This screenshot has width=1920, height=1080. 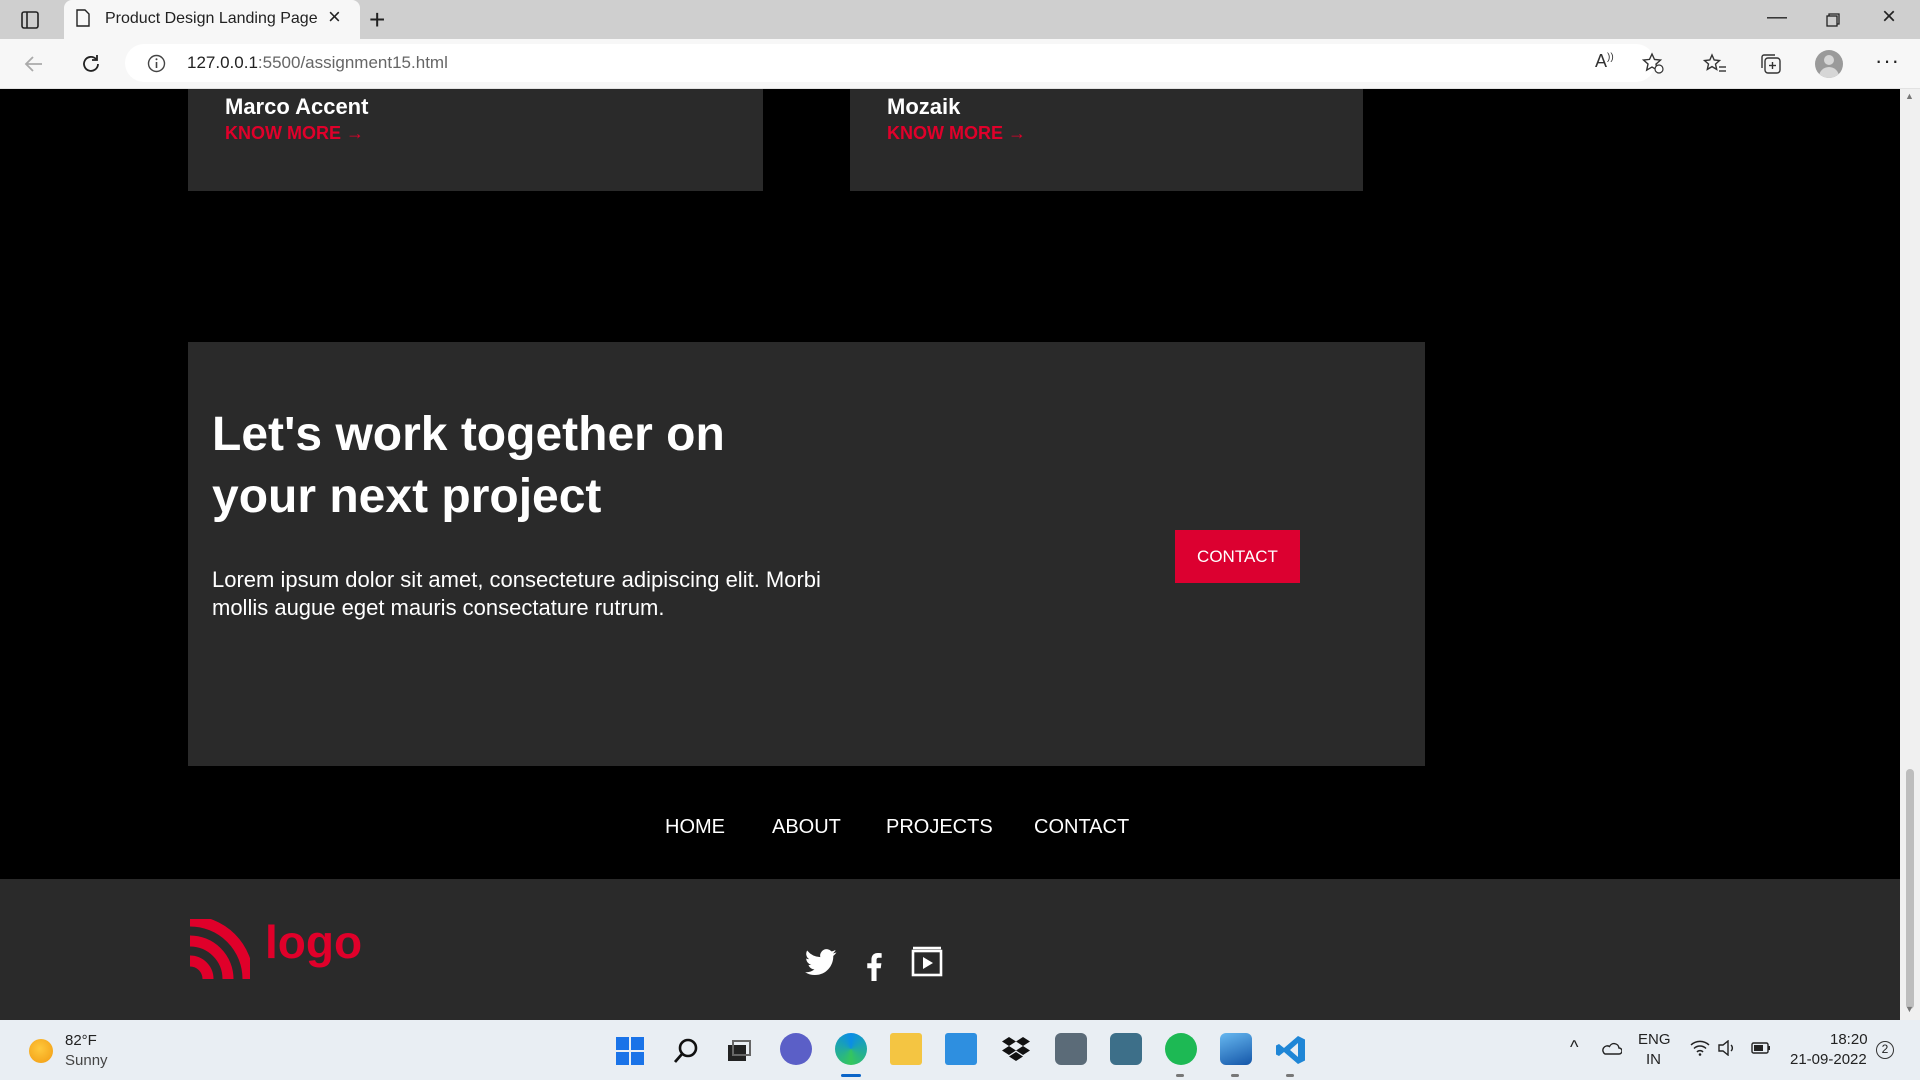 What do you see at coordinates (1909, 96) in the screenshot?
I see `scroll-up-icon: ▲` at bounding box center [1909, 96].